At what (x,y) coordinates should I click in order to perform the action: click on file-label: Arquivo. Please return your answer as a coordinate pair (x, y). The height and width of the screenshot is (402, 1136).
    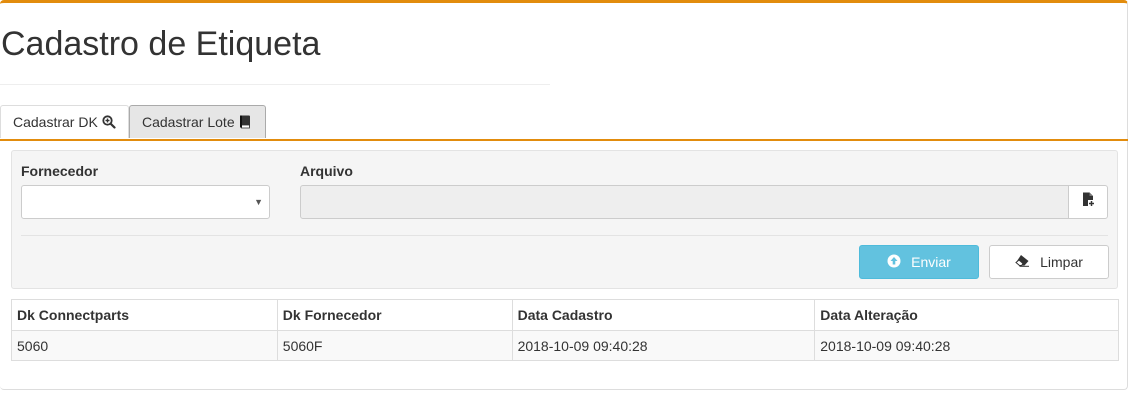
    Looking at the image, I should click on (326, 171).